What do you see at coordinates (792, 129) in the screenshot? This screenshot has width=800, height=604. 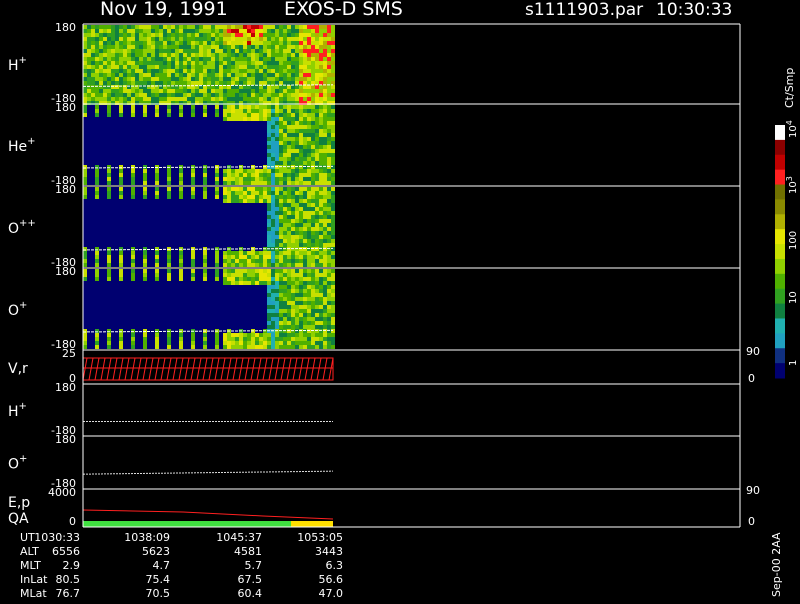 I see `colorbar-tick: 104` at bounding box center [792, 129].